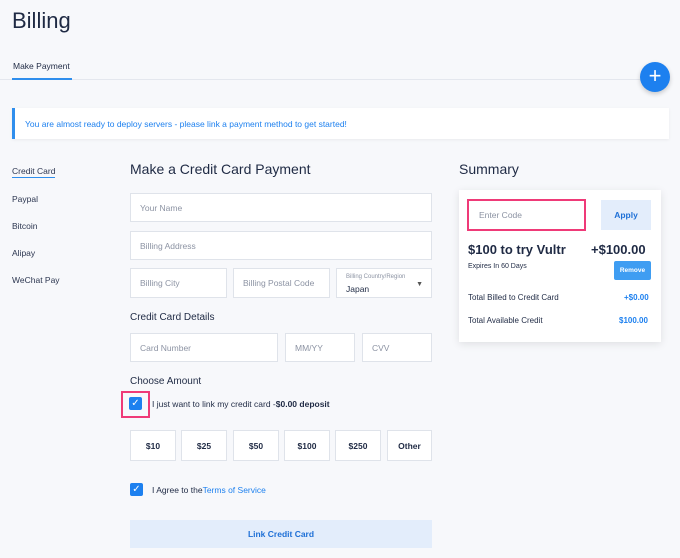 The image size is (680, 558). What do you see at coordinates (376, 277) in the screenshot?
I see `country-select-label: Billing Country/Region` at bounding box center [376, 277].